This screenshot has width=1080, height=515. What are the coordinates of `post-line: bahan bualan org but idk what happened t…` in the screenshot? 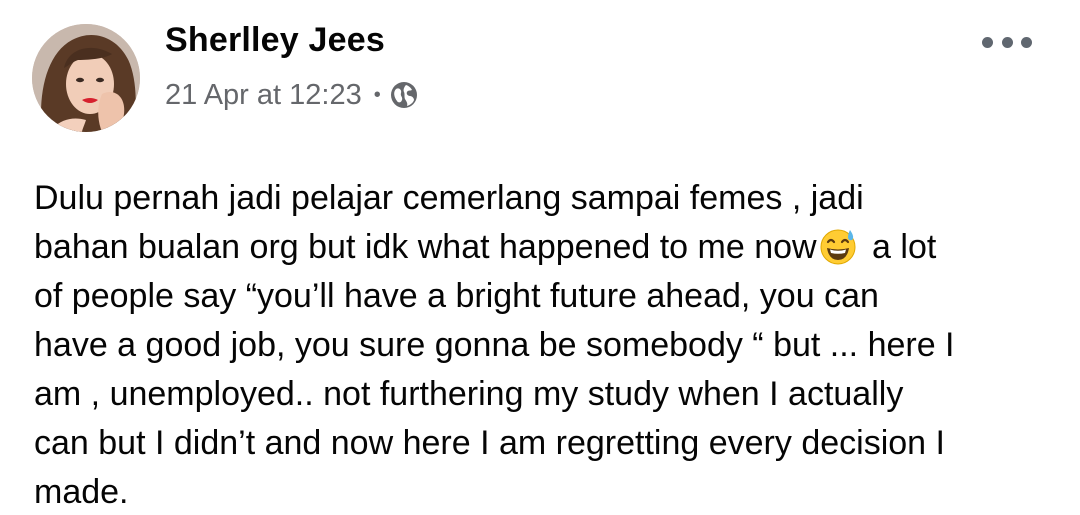 It's located at (541, 247).